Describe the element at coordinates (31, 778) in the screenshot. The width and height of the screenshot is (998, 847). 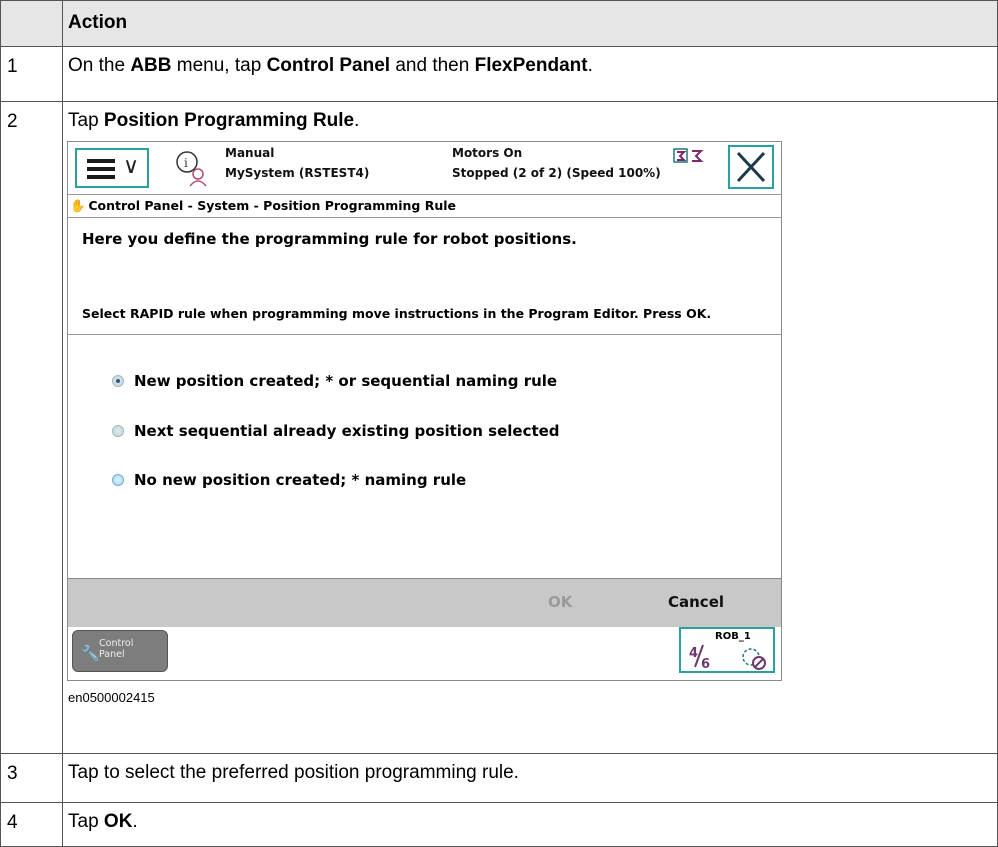
I see `step-number: 3` at that location.